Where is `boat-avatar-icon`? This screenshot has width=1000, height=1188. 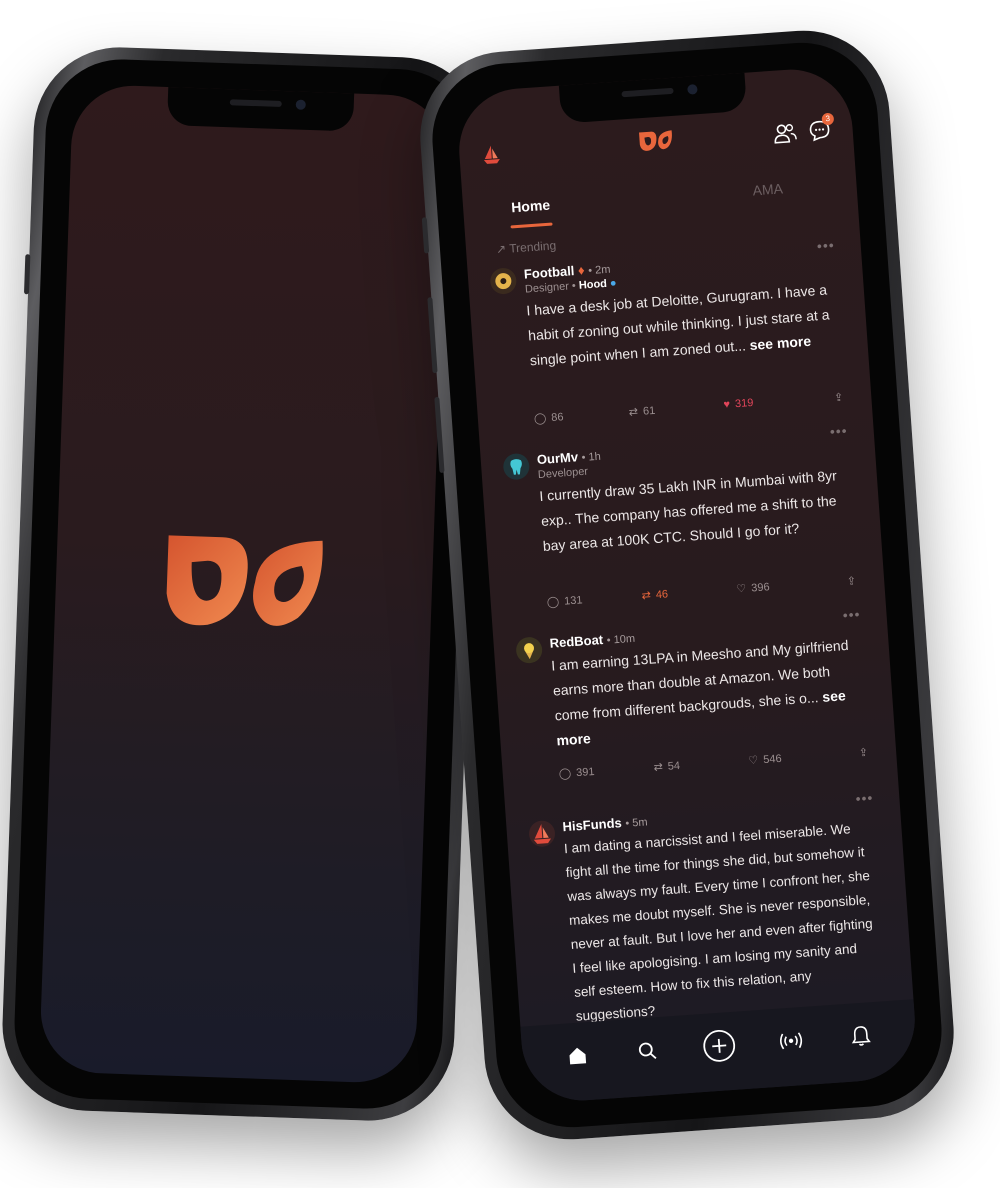 boat-avatar-icon is located at coordinates (492, 155).